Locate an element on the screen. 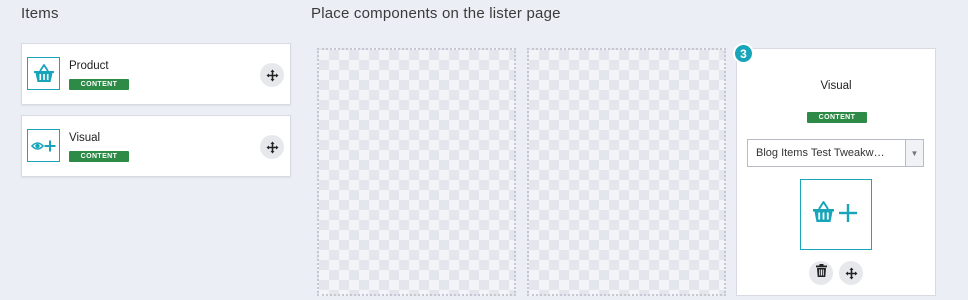  chevron-down-icon: ▼ is located at coordinates (914, 153).